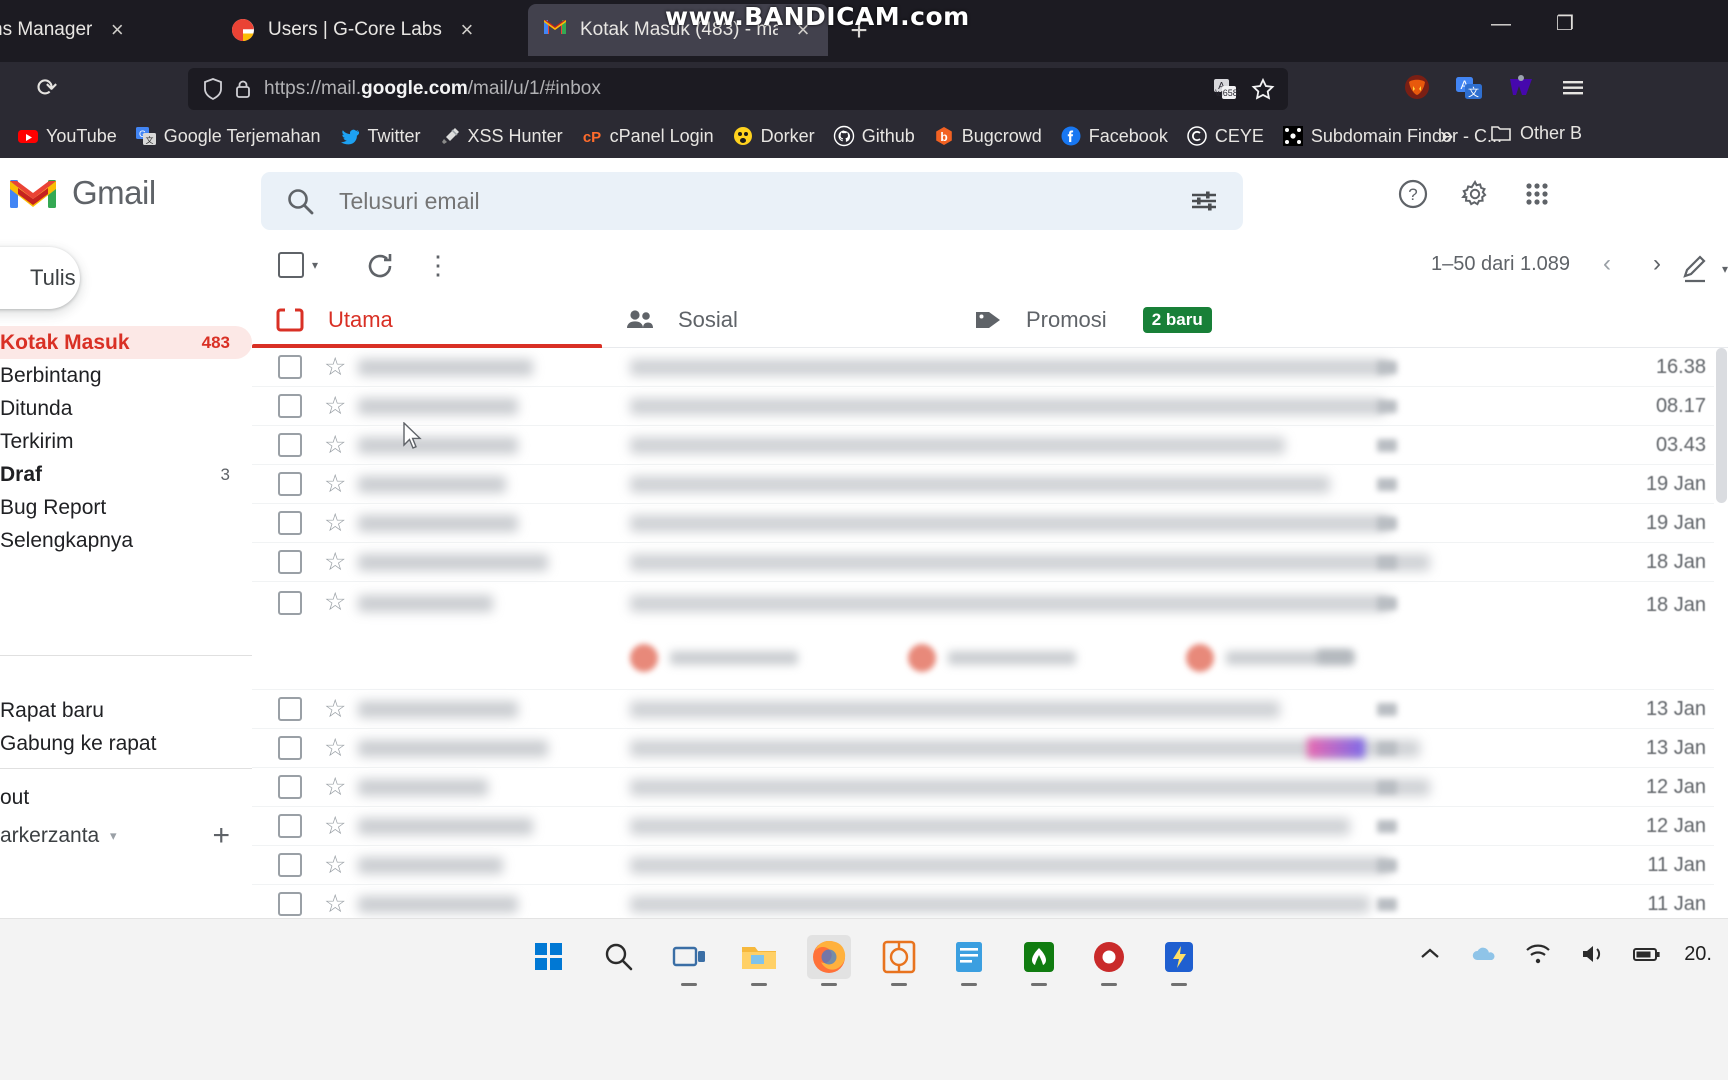 The height and width of the screenshot is (1080, 1728). I want to click on sidebar-item-new-meeting: Rapat baru, so click(126, 710).